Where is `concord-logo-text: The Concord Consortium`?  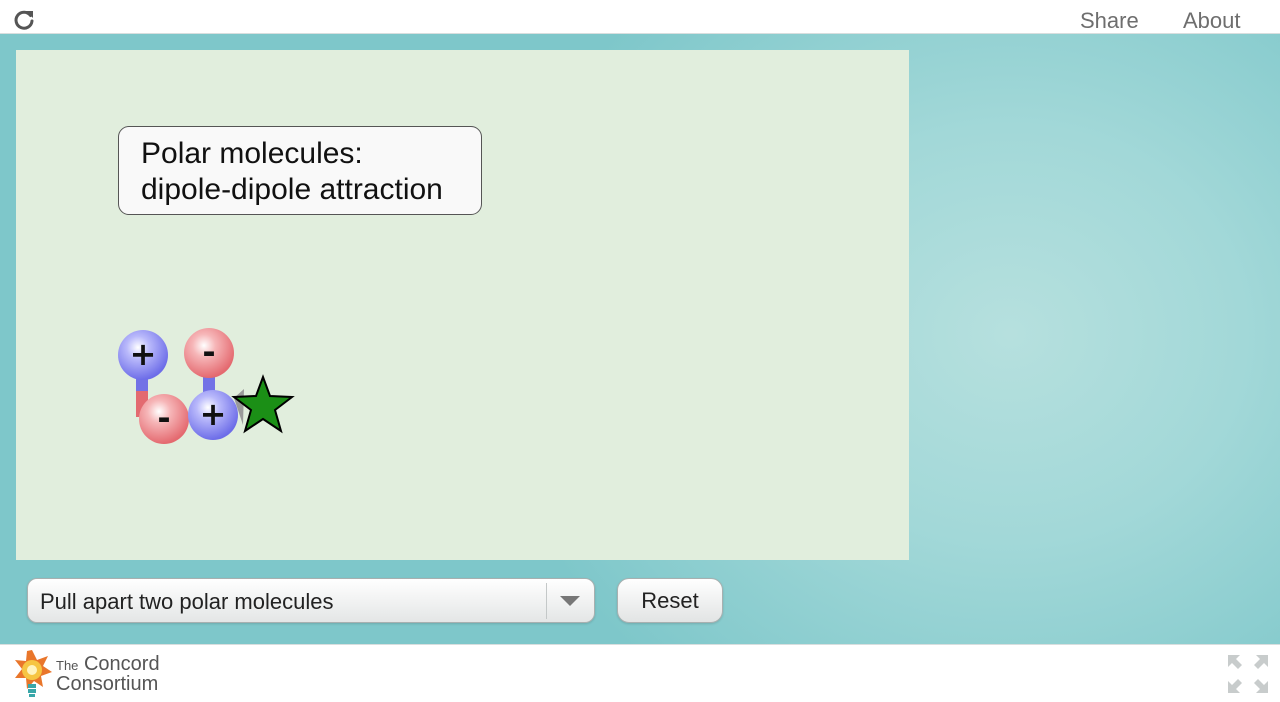
concord-logo-text: The Concord Consortium is located at coordinates (108, 674).